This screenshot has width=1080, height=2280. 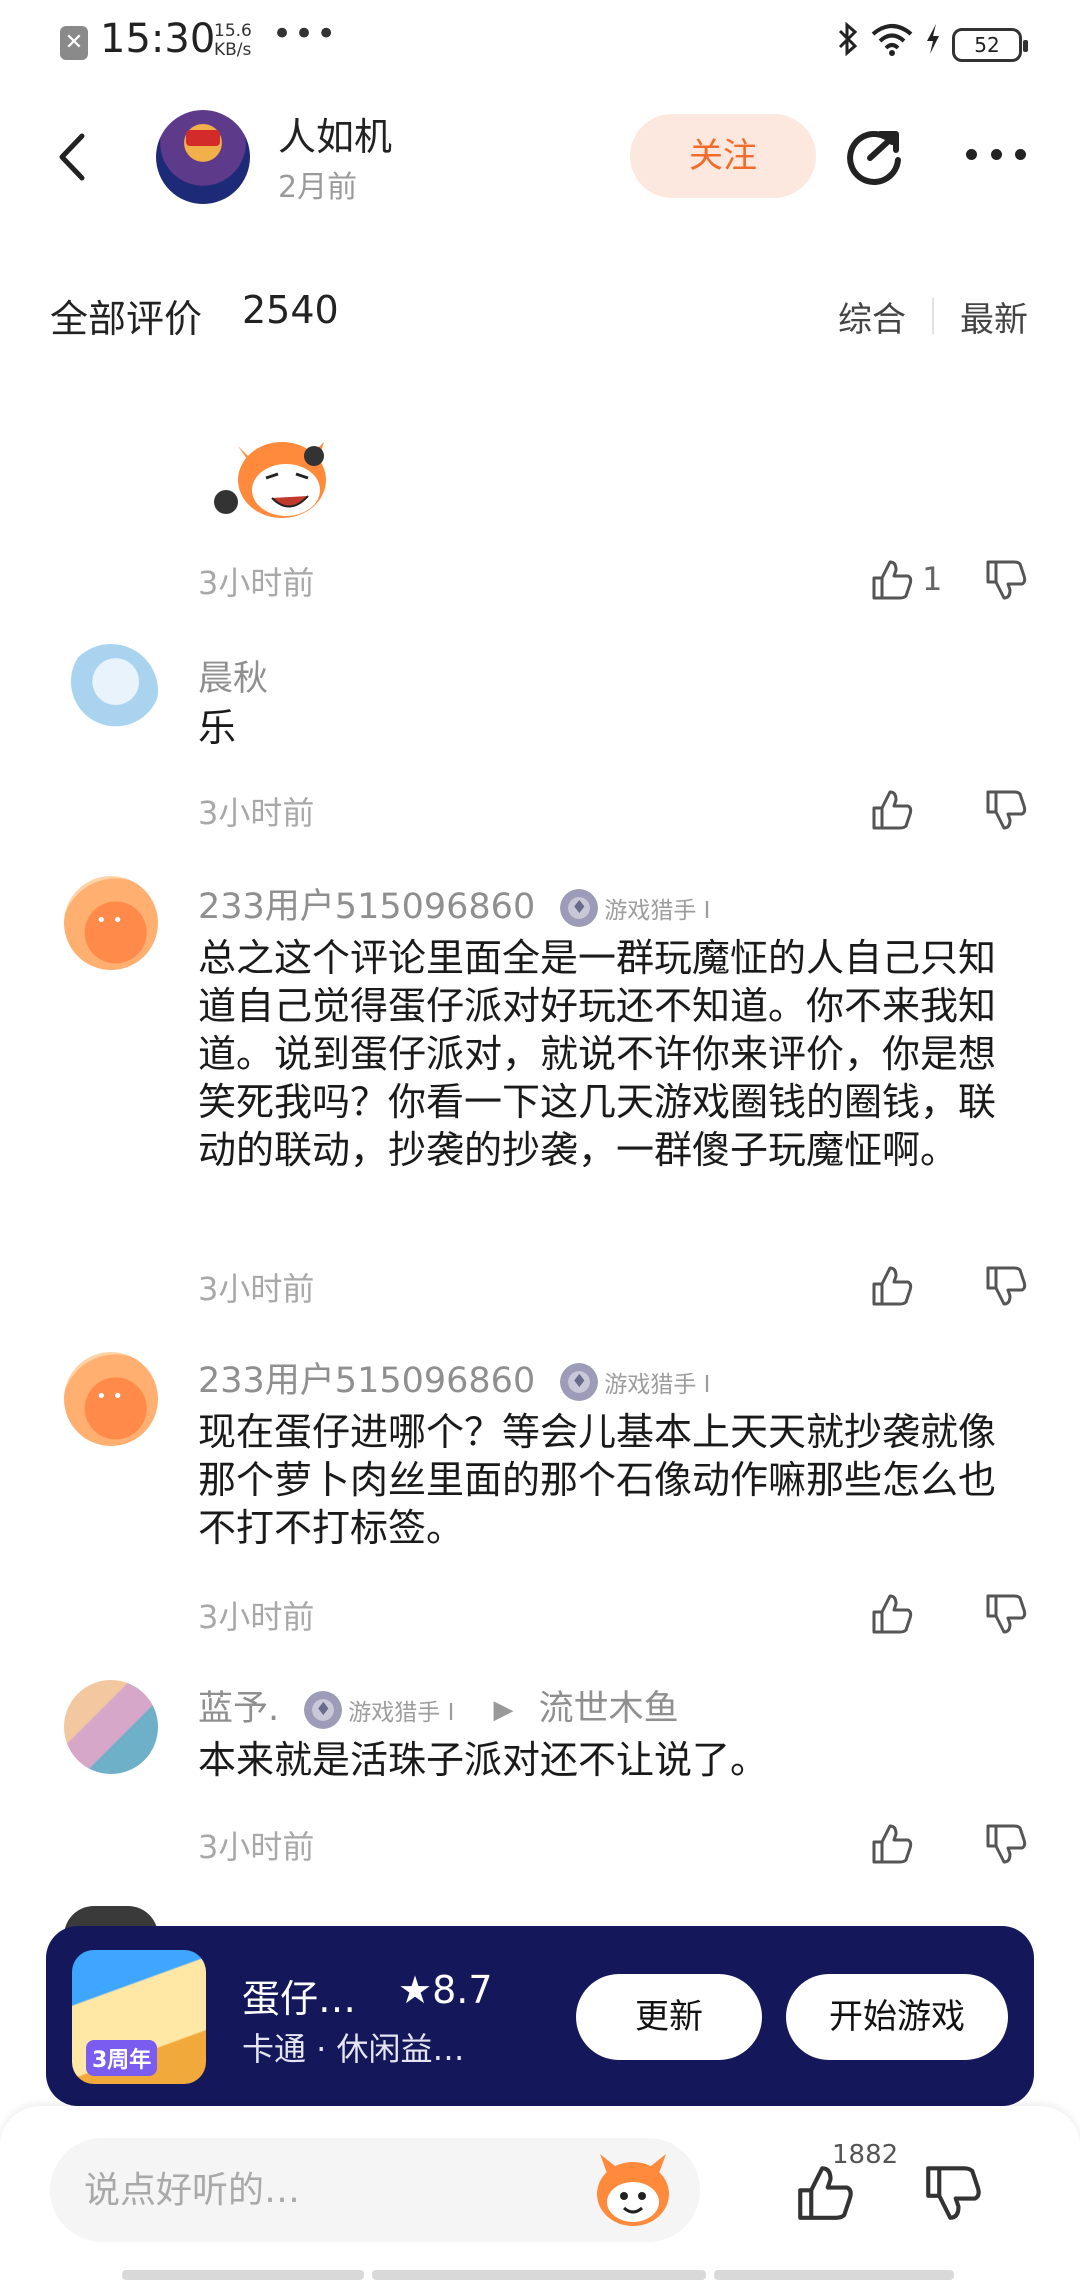 What do you see at coordinates (932, 579) in the screenshot?
I see `like-count: 1` at bounding box center [932, 579].